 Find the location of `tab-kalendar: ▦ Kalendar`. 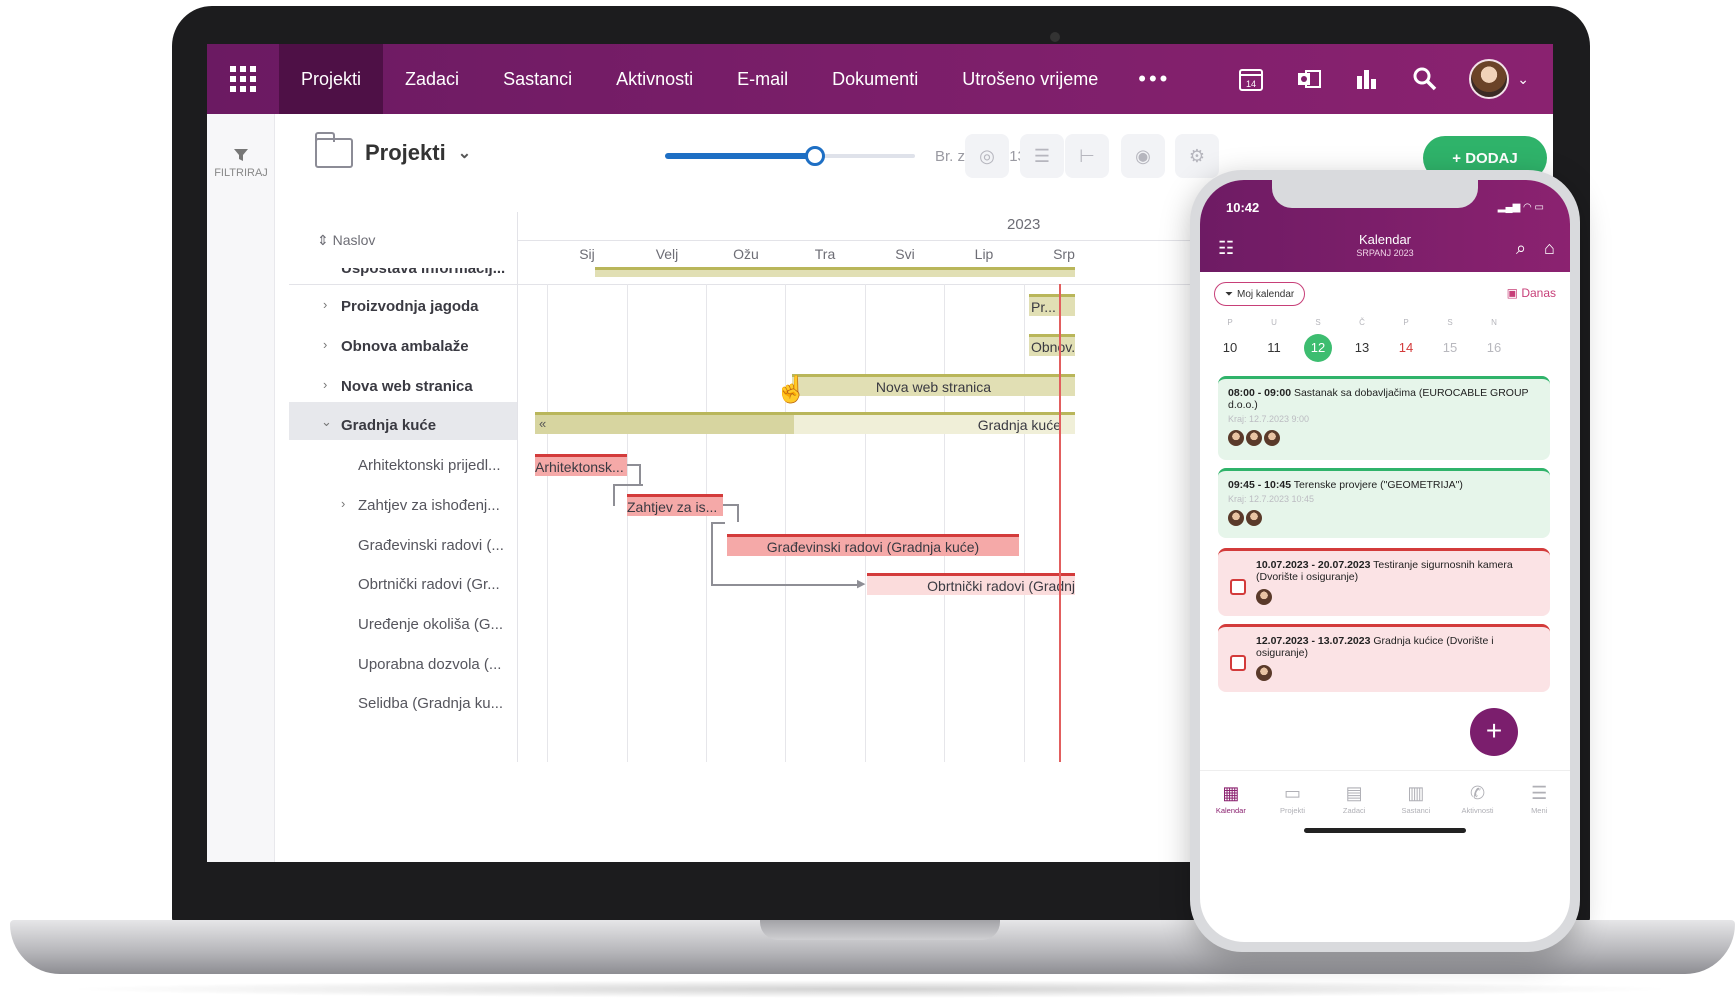

tab-kalendar: ▦ Kalendar is located at coordinates (1231, 800).